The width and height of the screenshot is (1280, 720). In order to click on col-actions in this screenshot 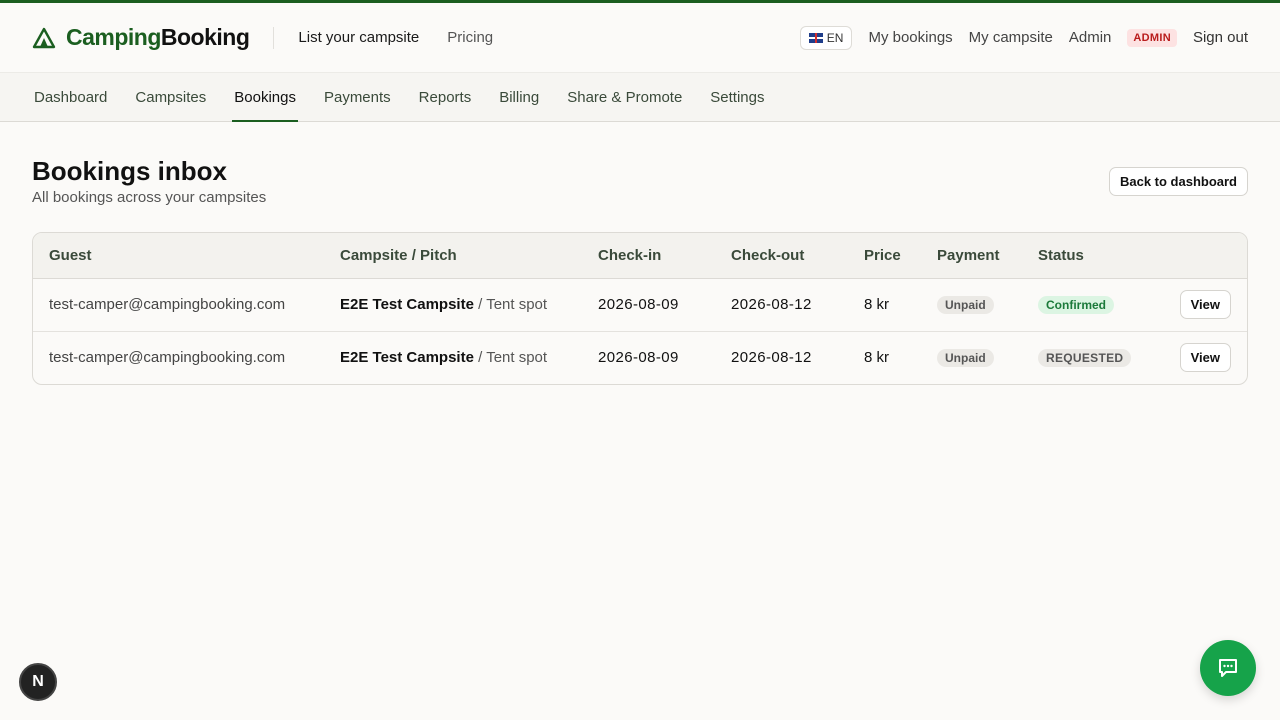, I will do `click(1202, 256)`.